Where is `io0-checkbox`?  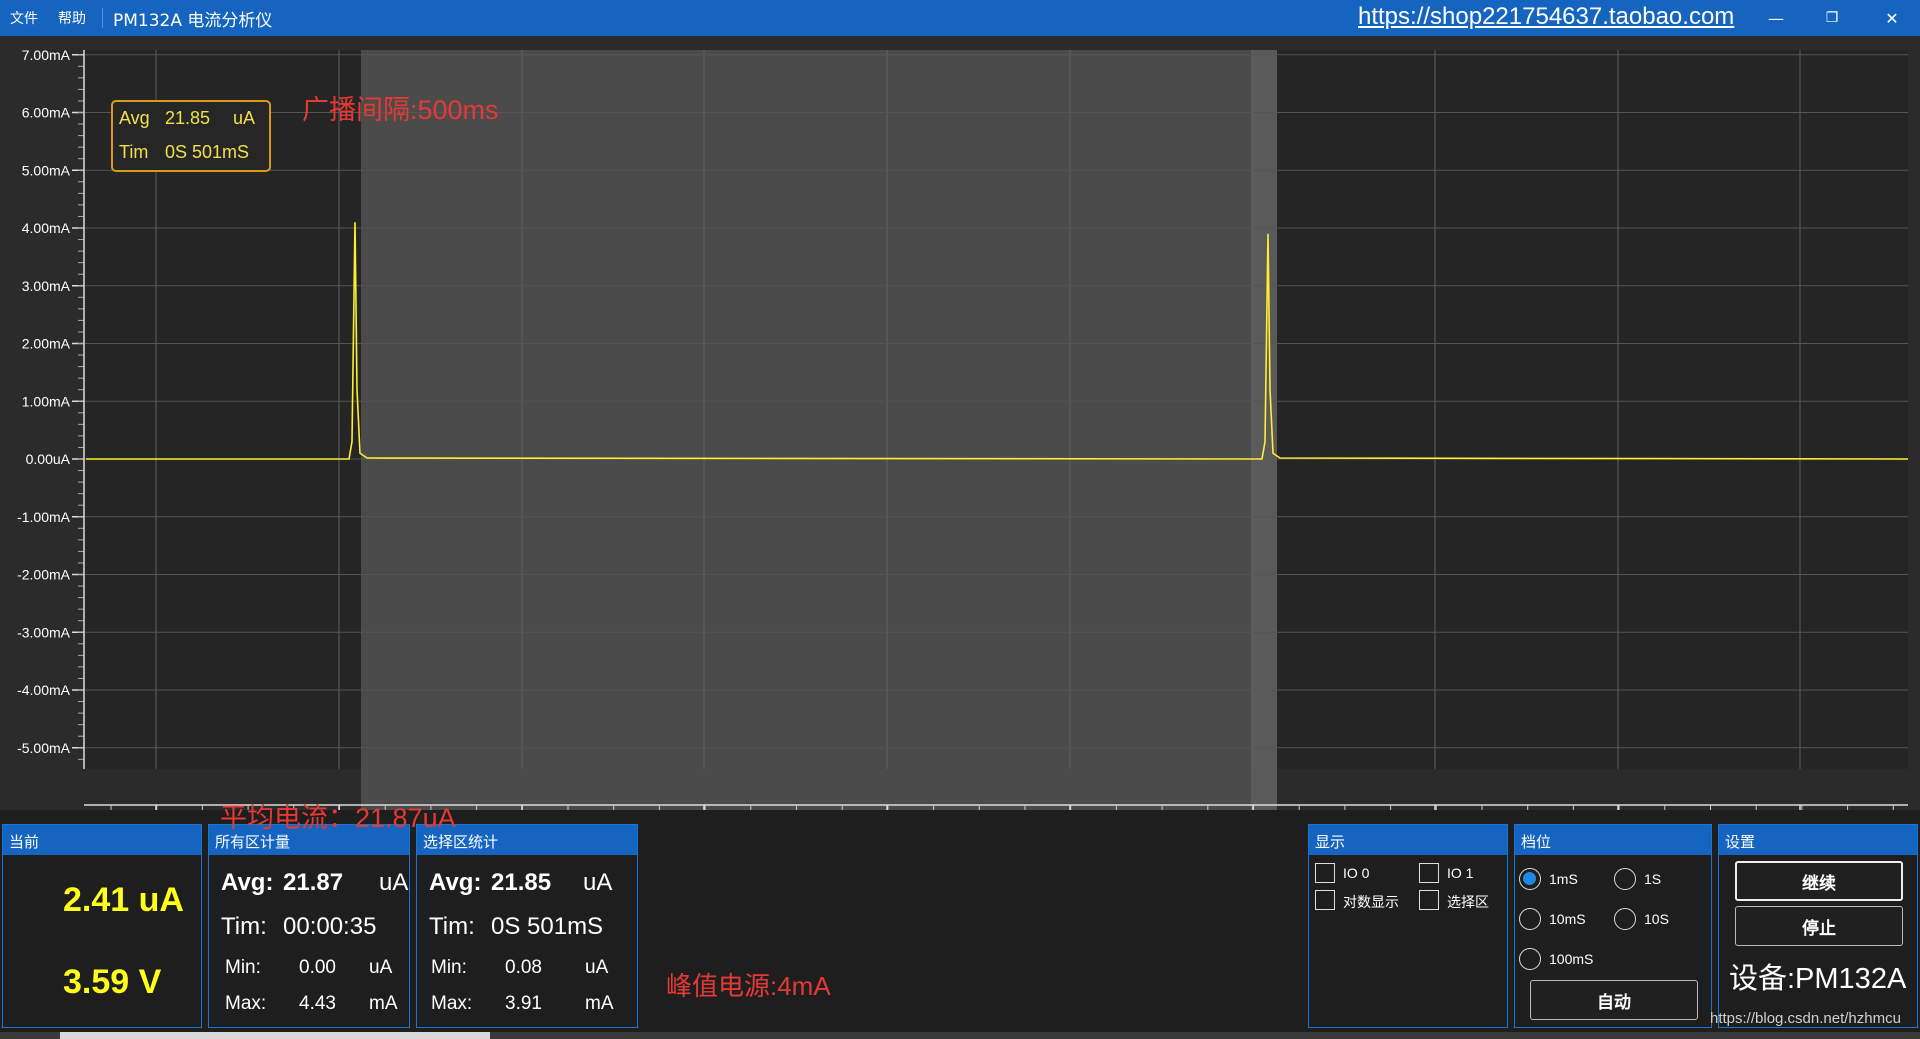
io0-checkbox is located at coordinates (1325, 873).